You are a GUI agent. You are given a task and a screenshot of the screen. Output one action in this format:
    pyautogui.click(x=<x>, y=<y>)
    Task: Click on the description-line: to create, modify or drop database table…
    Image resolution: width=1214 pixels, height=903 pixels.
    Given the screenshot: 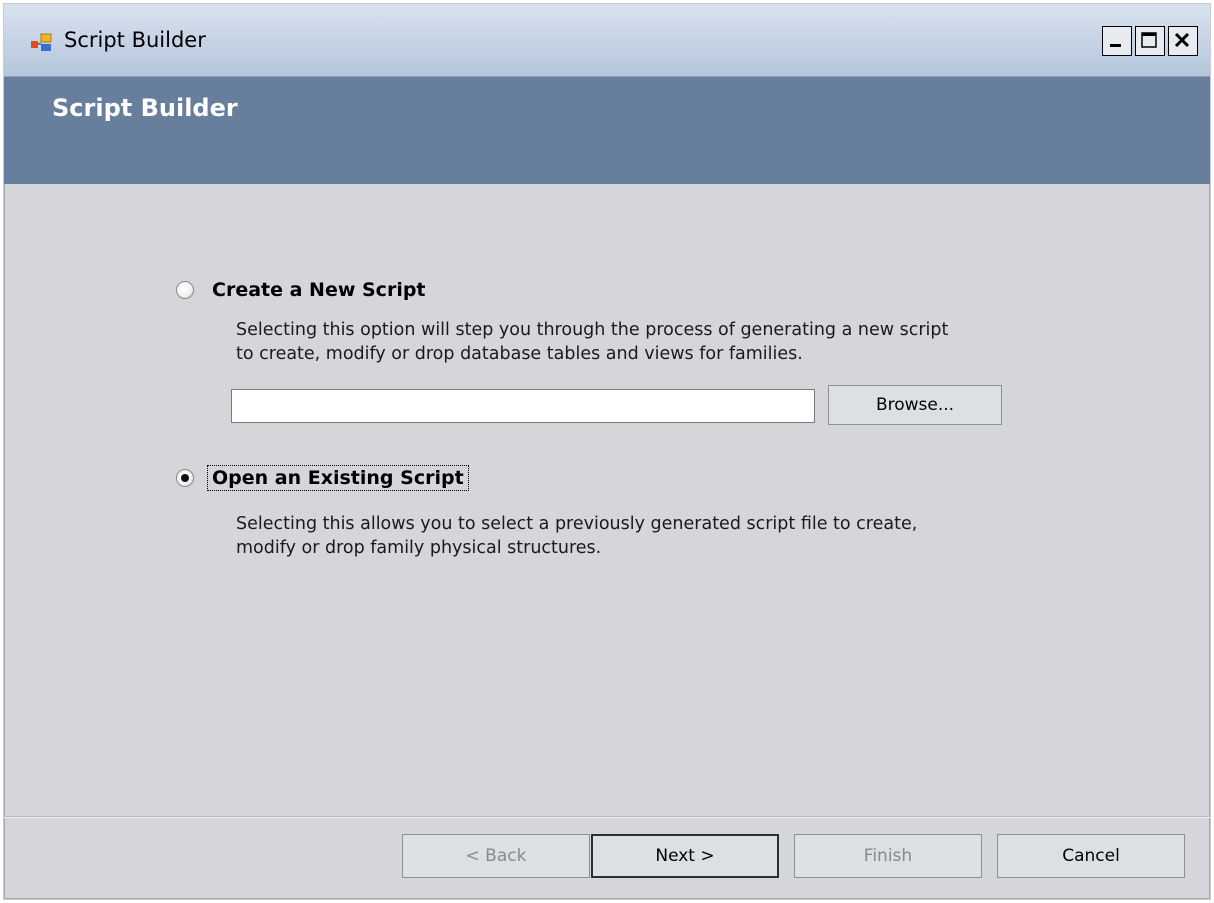 What is the action you would take?
    pyautogui.click(x=519, y=354)
    